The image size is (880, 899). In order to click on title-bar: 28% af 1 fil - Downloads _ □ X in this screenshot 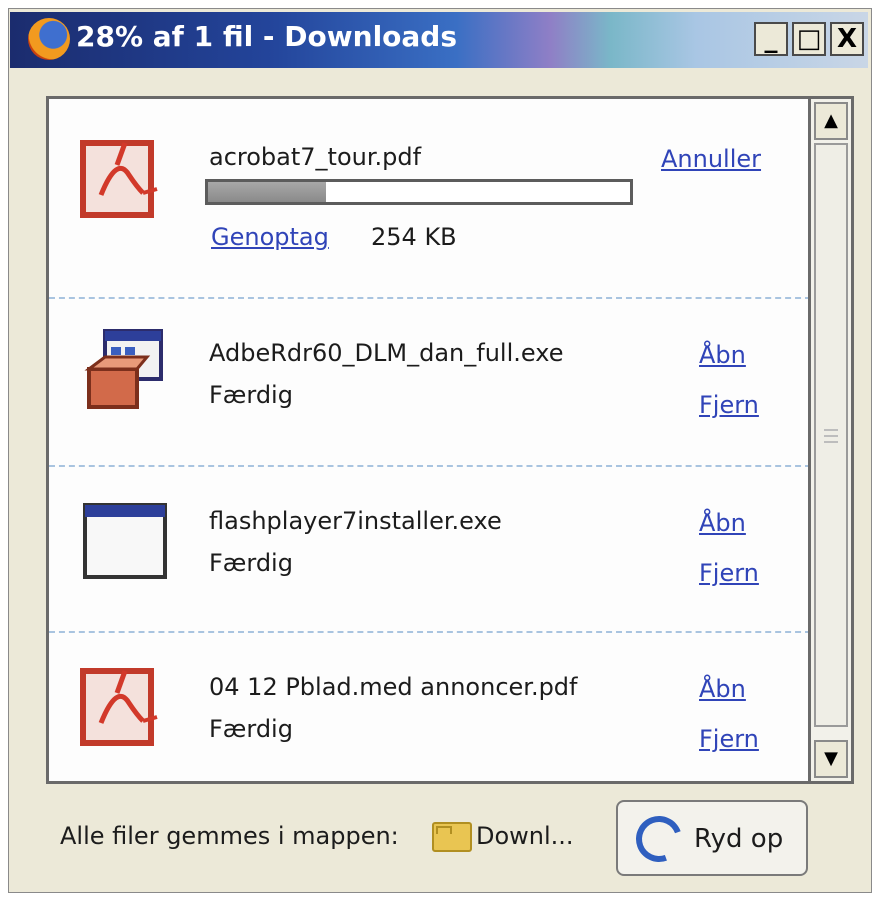, I will do `click(439, 40)`.